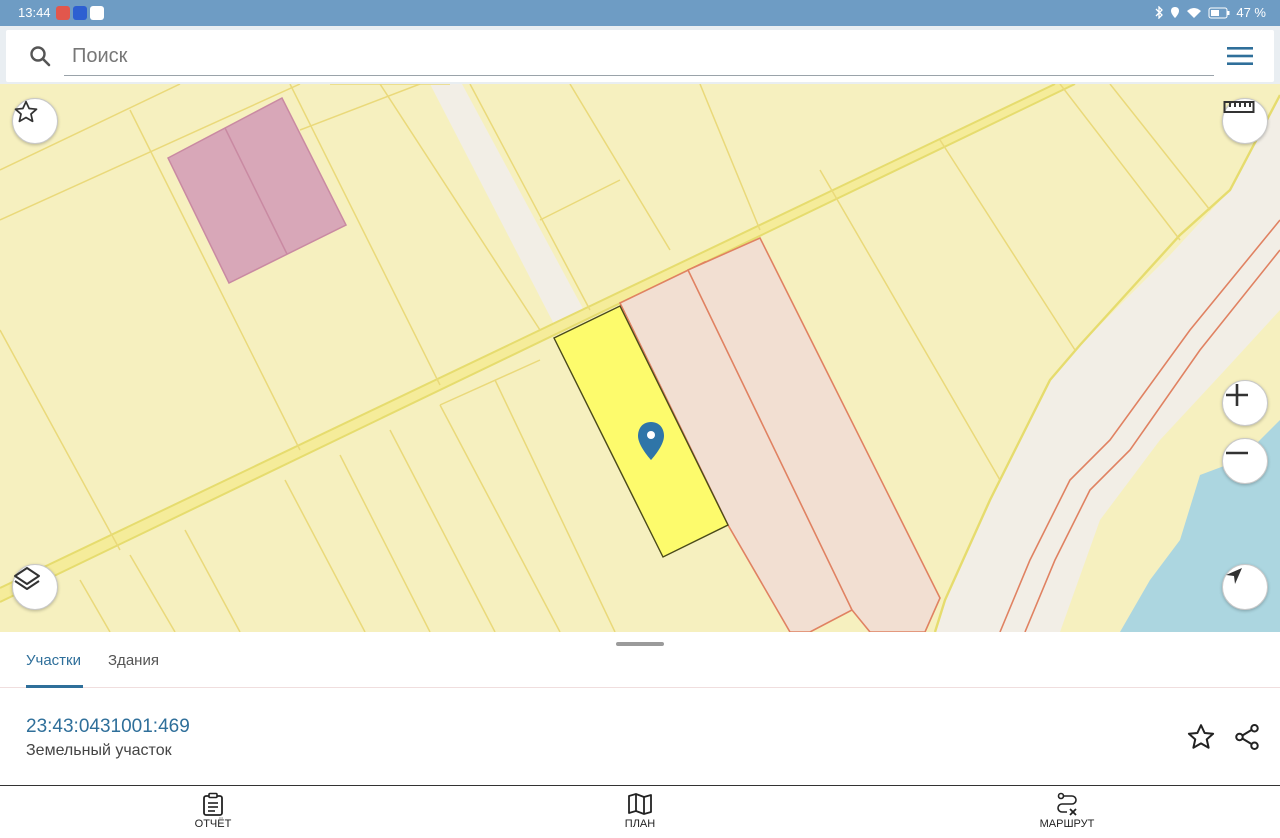  I want to click on parcel-cadastral-number: 23:43:0431001:469, so click(108, 727).